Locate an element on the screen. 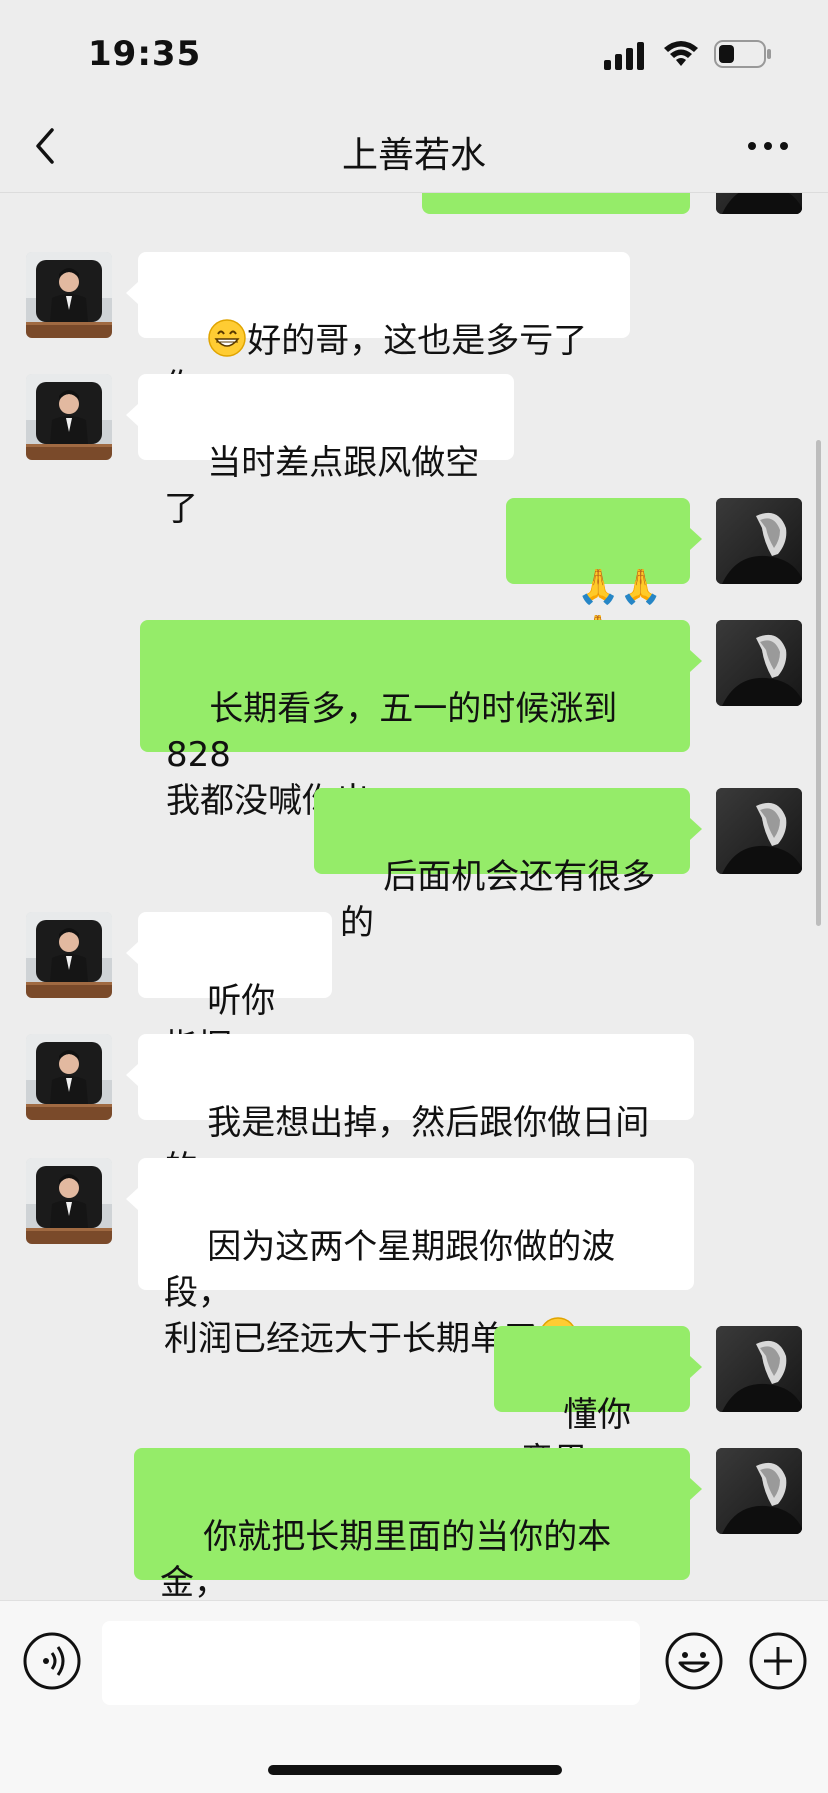  more-dots-icon is located at coordinates (768, 146).